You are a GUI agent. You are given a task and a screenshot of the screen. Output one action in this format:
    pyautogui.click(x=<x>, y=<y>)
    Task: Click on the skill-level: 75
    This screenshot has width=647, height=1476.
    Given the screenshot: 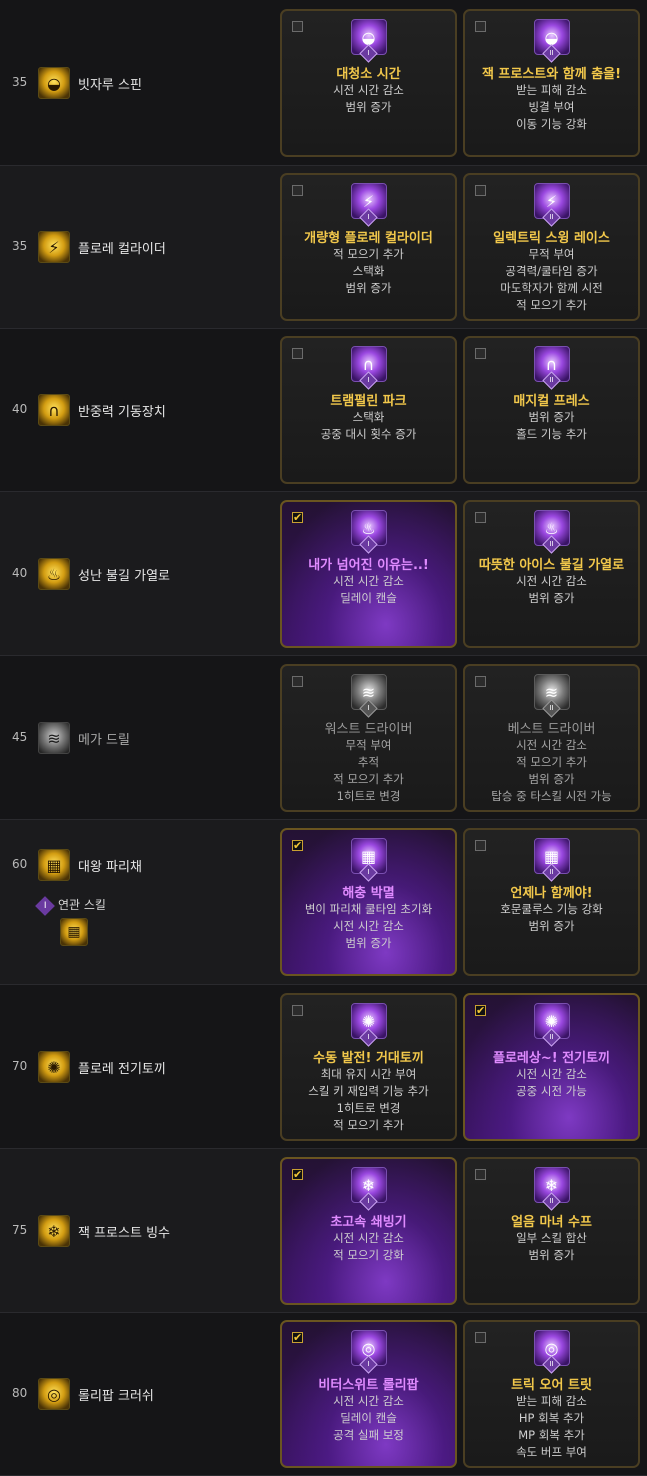 What is the action you would take?
    pyautogui.click(x=20, y=1230)
    